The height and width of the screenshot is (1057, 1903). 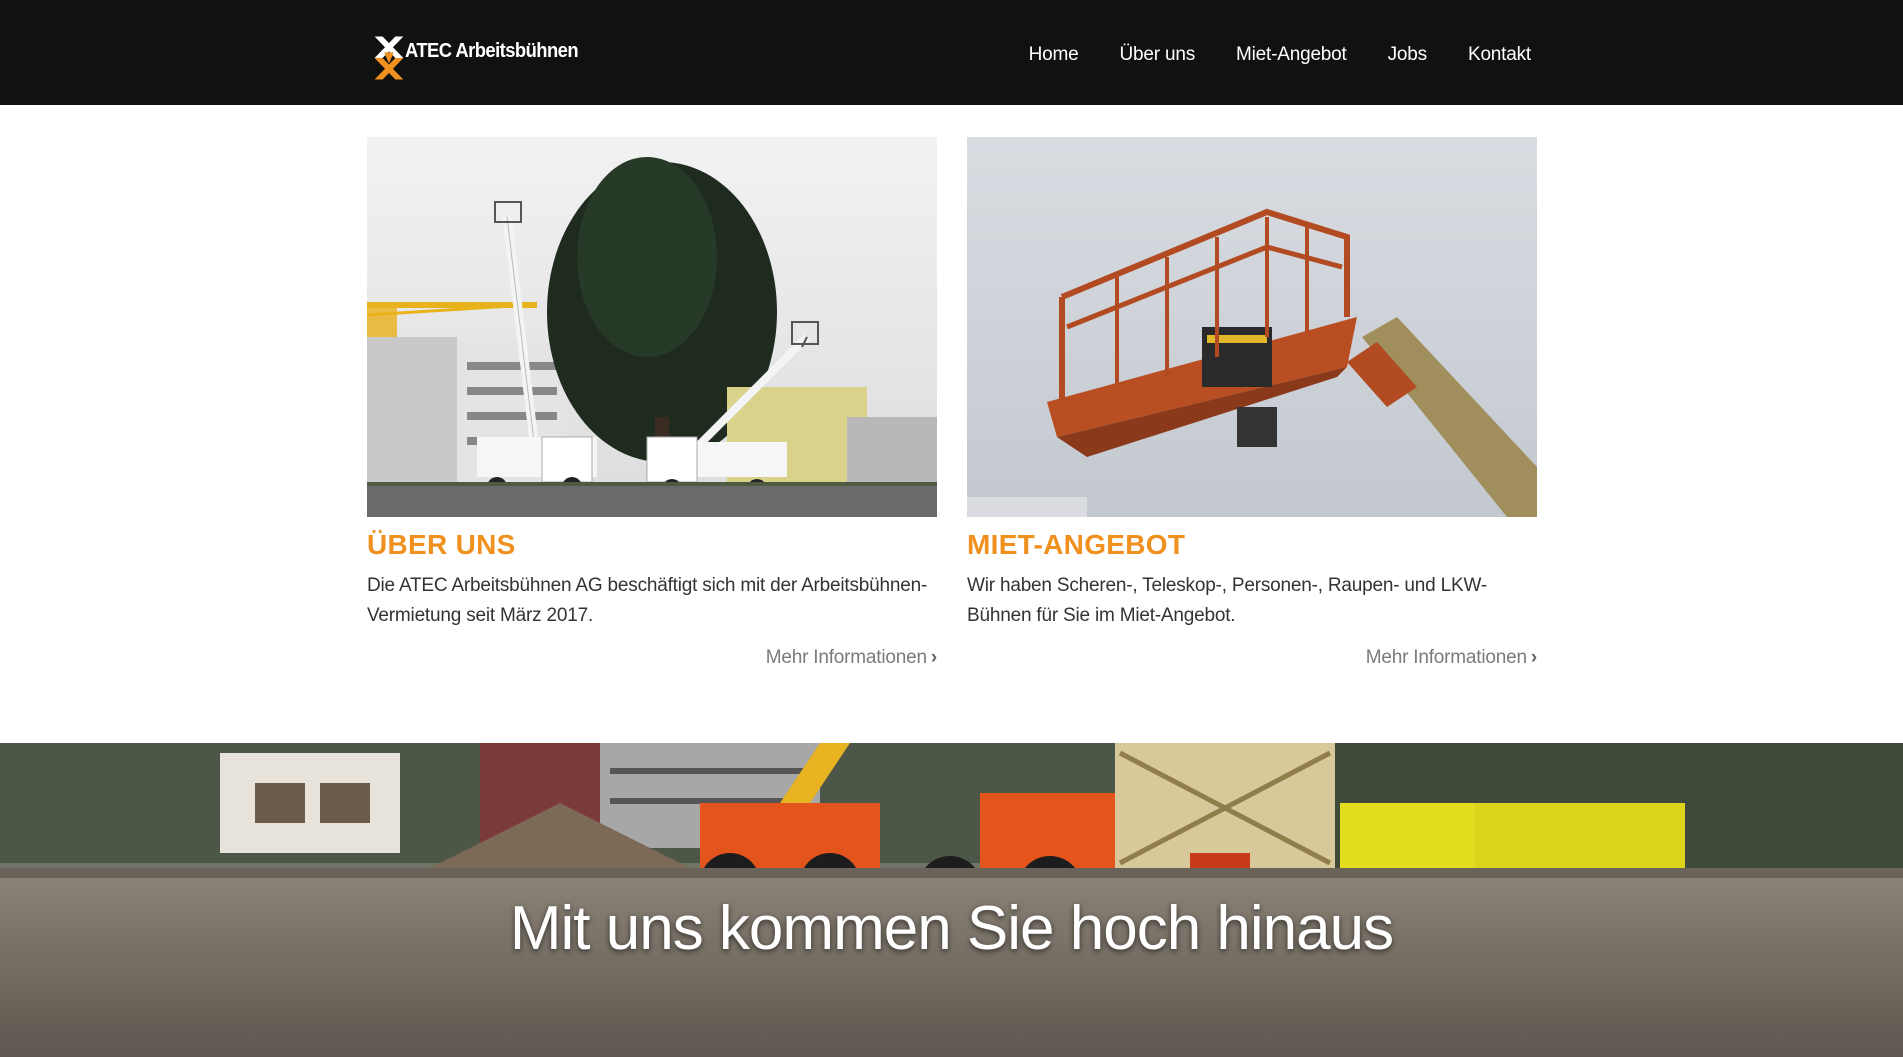 I want to click on main-nav: Home Über uns Miet-Angebot Jobs Kontakt, so click(x=1260, y=55).